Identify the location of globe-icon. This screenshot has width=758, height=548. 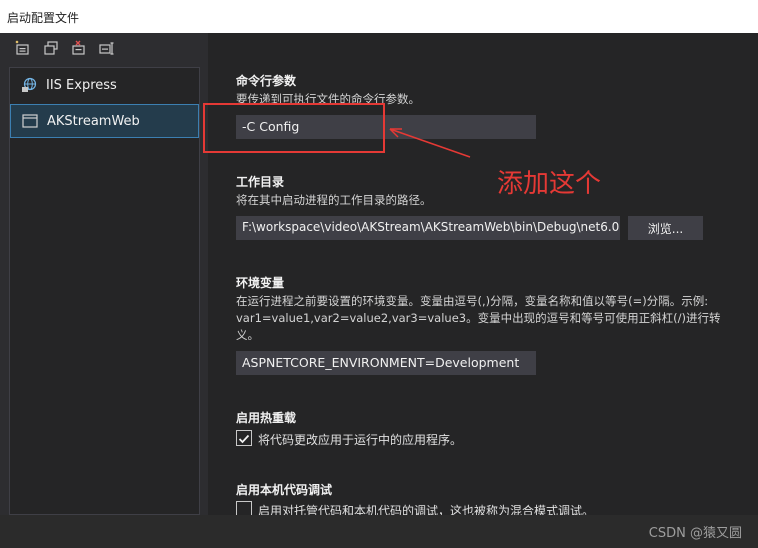
(29, 84).